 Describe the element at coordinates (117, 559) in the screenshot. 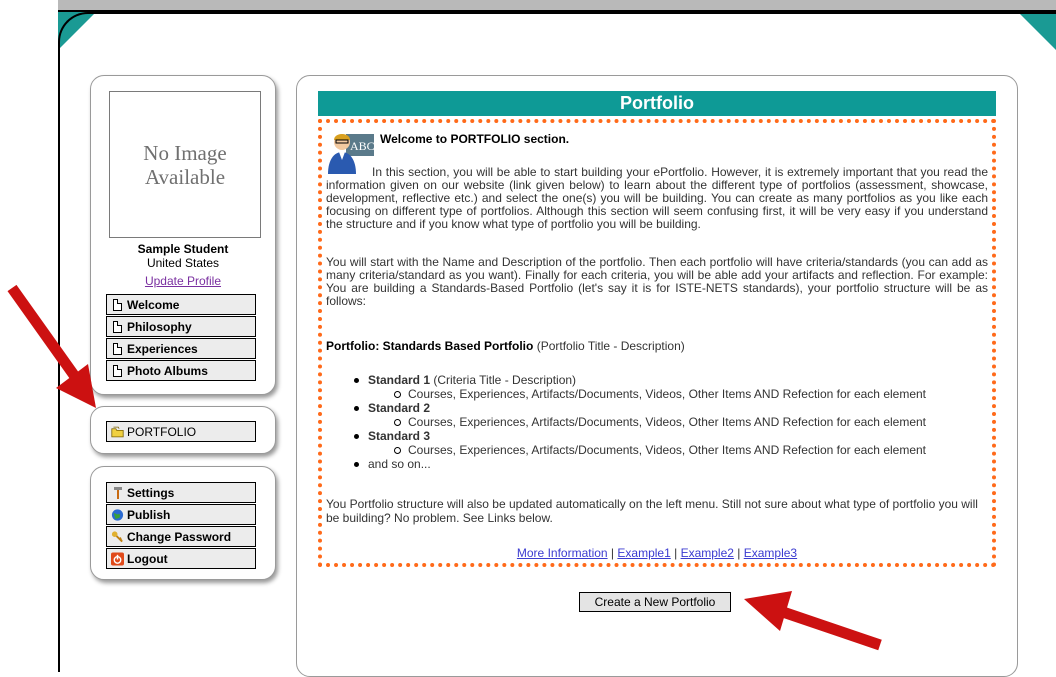

I see `power-icon` at that location.